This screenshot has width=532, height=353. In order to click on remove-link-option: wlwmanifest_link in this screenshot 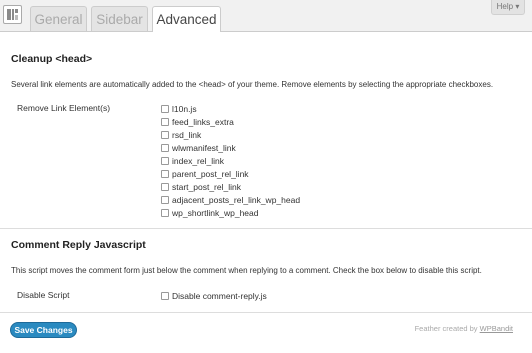, I will do `click(198, 148)`.